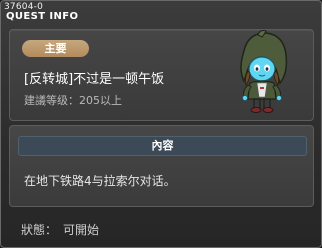  Describe the element at coordinates (264, 71) in the screenshot. I see `npc-character-icon` at that location.